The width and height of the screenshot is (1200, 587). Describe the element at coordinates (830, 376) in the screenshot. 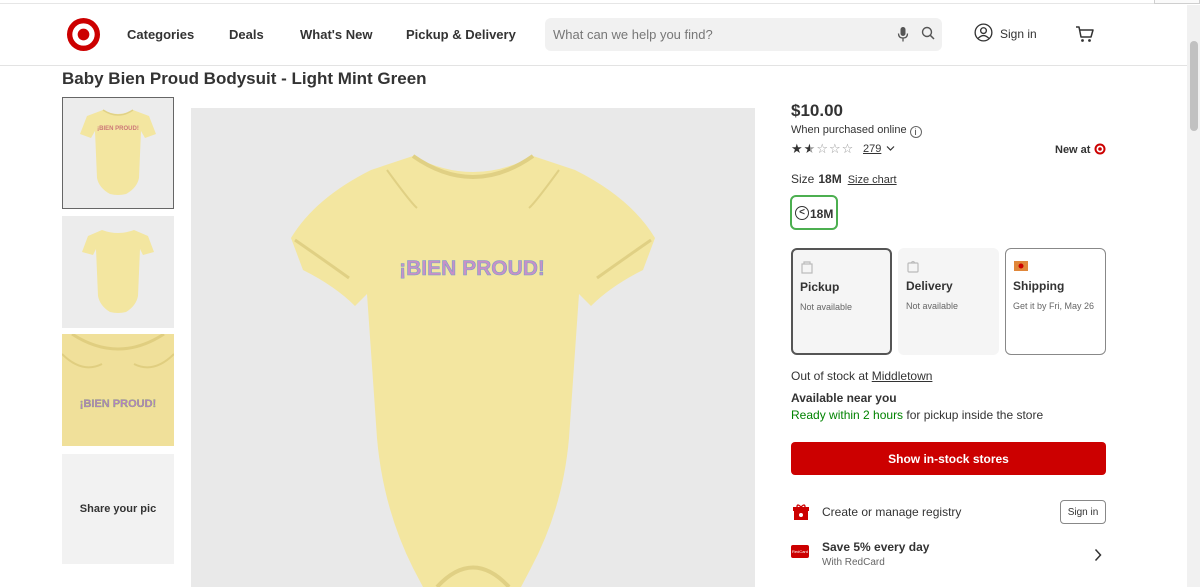

I see `out-of-stock-label: Out of stock at` at that location.